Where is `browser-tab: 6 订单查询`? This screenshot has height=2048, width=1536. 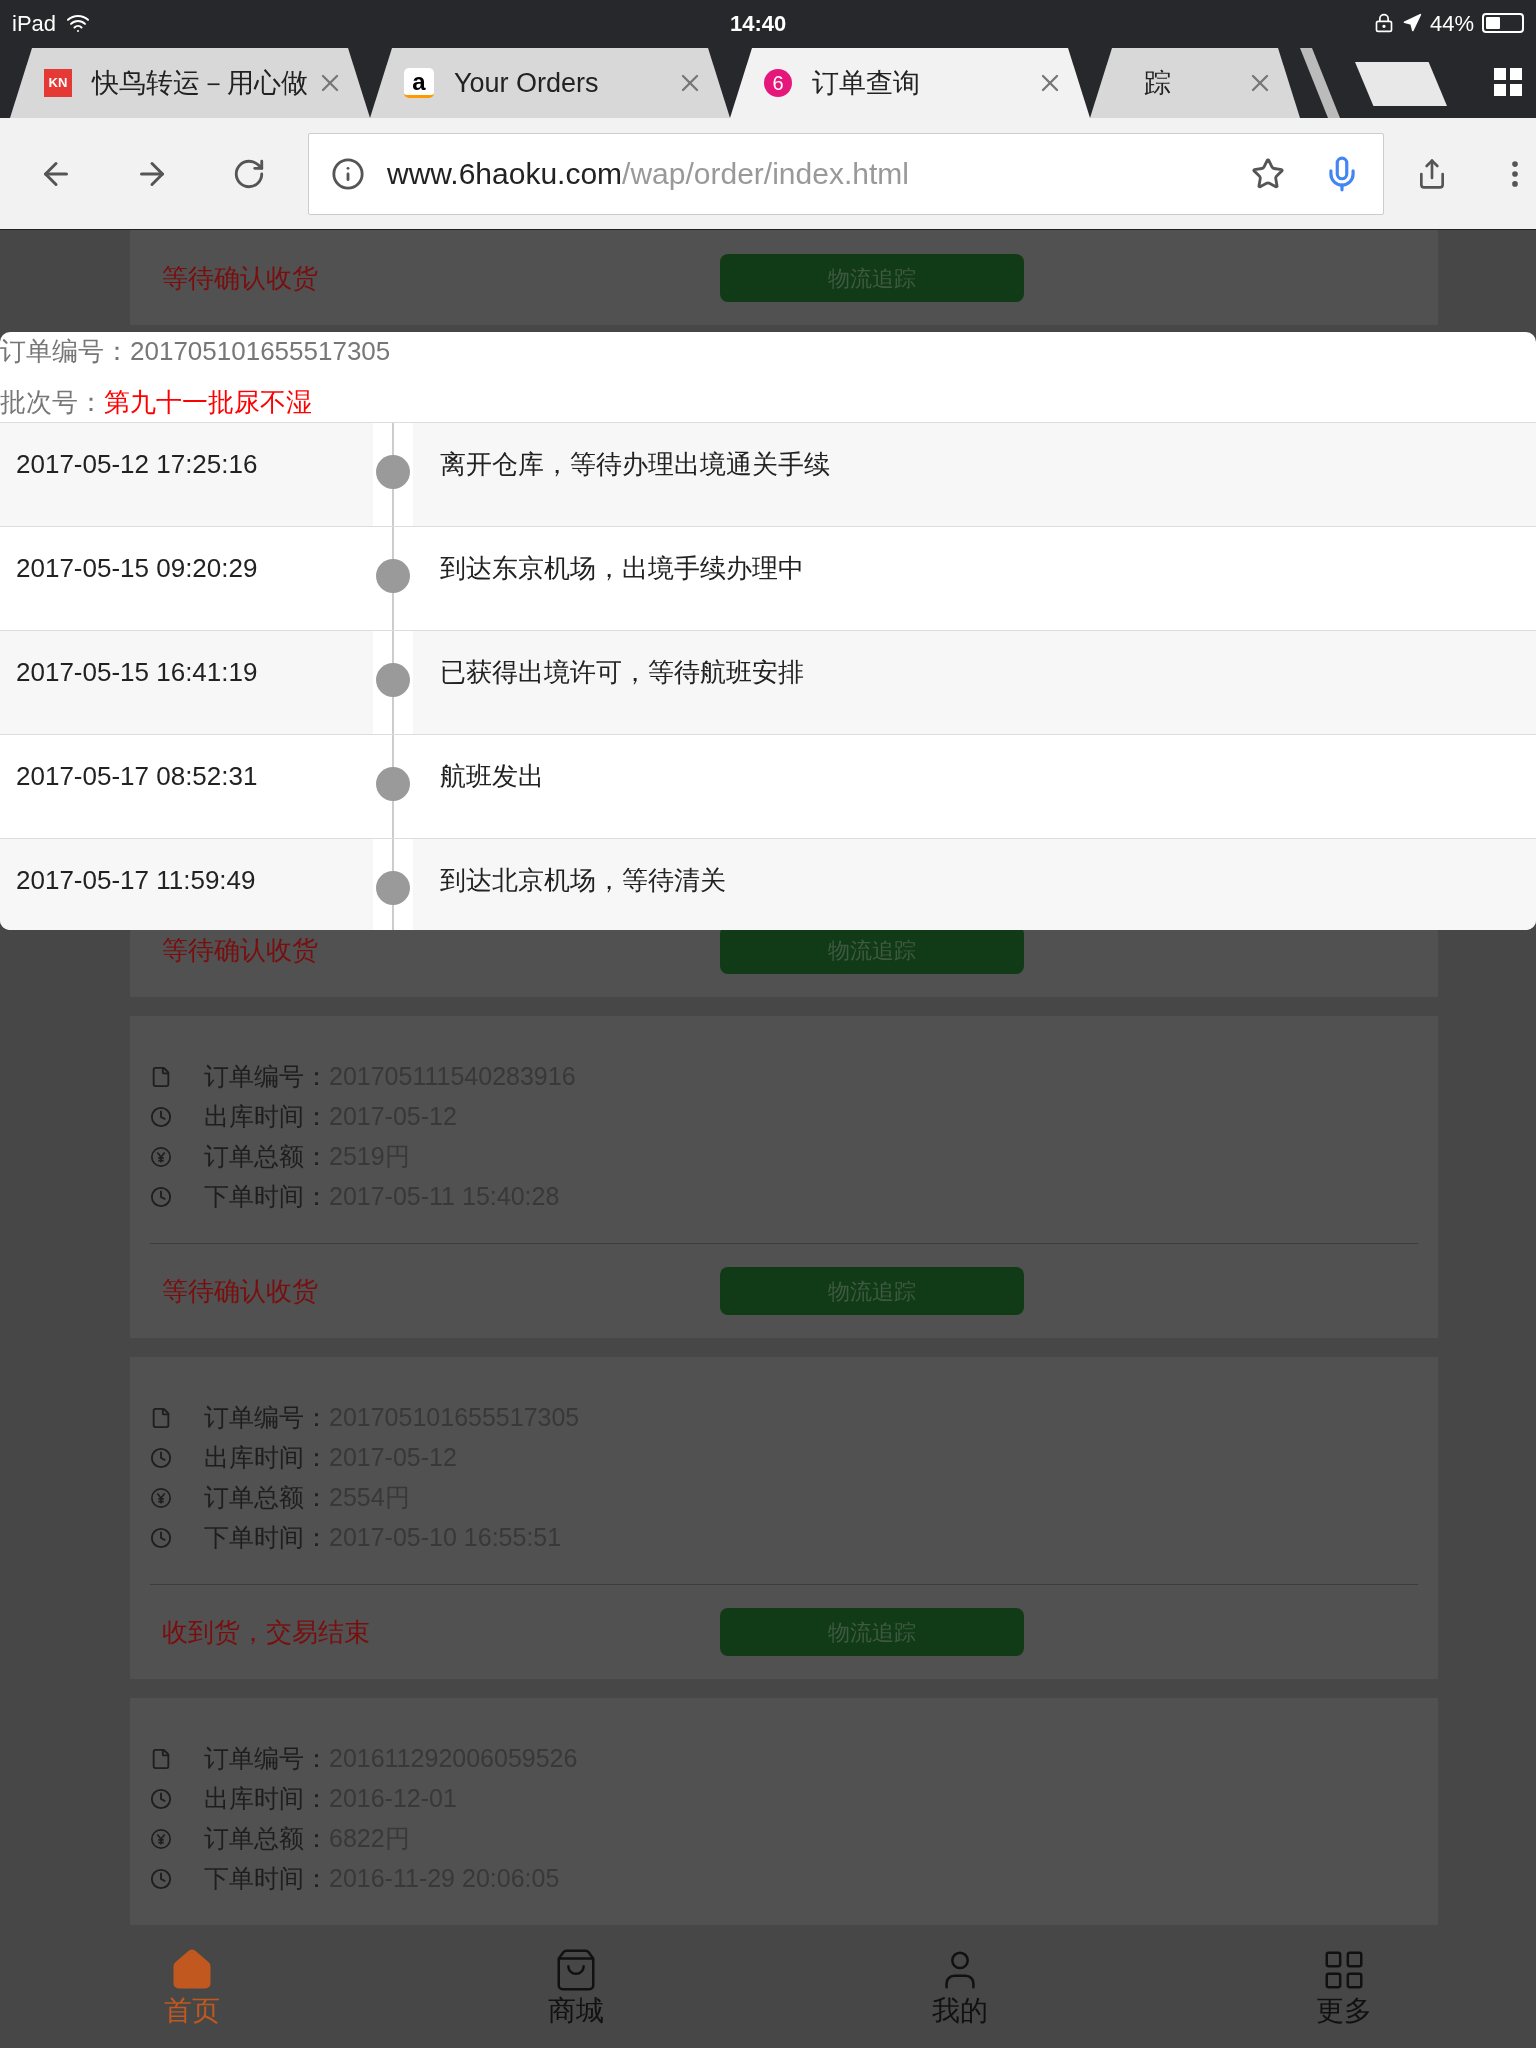
browser-tab: 6 订单查询 is located at coordinates (910, 83).